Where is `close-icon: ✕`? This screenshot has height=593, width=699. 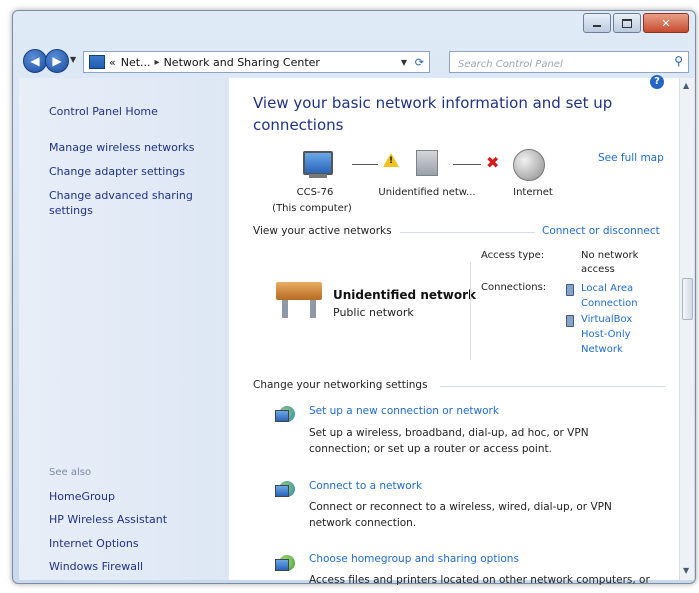 close-icon: ✕ is located at coordinates (666, 23).